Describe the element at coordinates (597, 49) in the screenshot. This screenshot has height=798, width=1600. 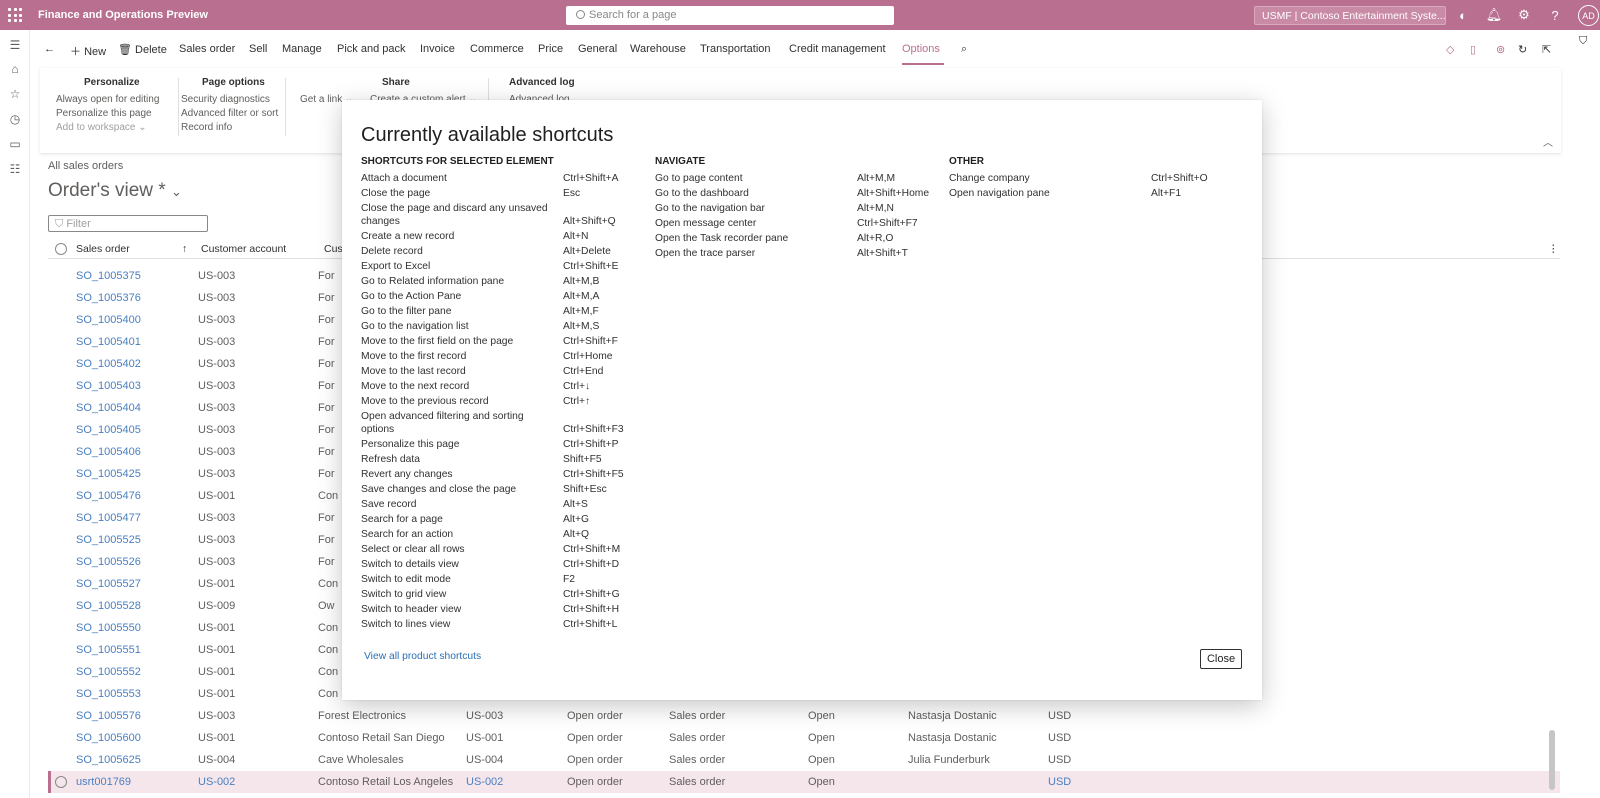
I see `tab-general: General` at that location.